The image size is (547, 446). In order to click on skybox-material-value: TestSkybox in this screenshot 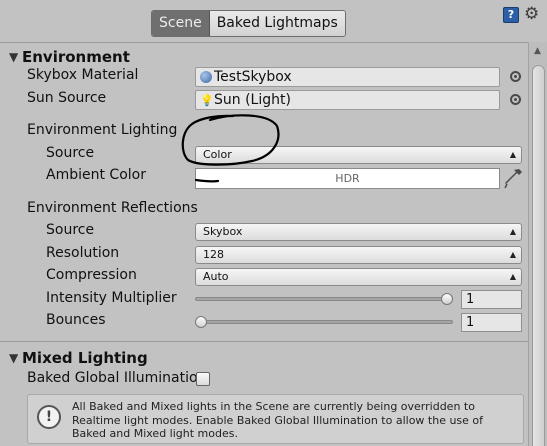, I will do `click(253, 77)`.